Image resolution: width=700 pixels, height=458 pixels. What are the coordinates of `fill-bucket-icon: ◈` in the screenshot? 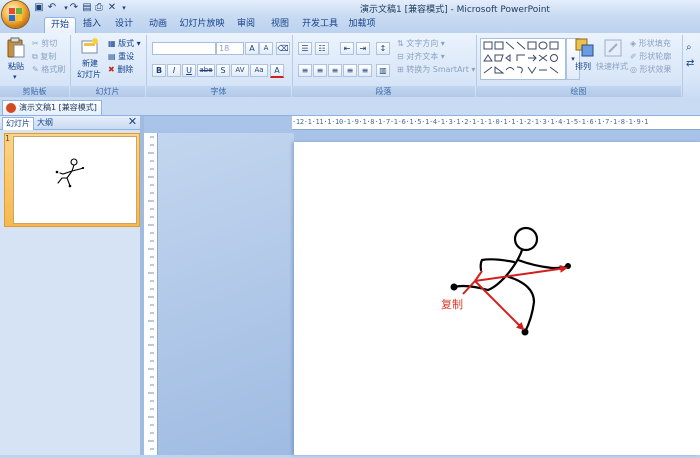 It's located at (633, 43).